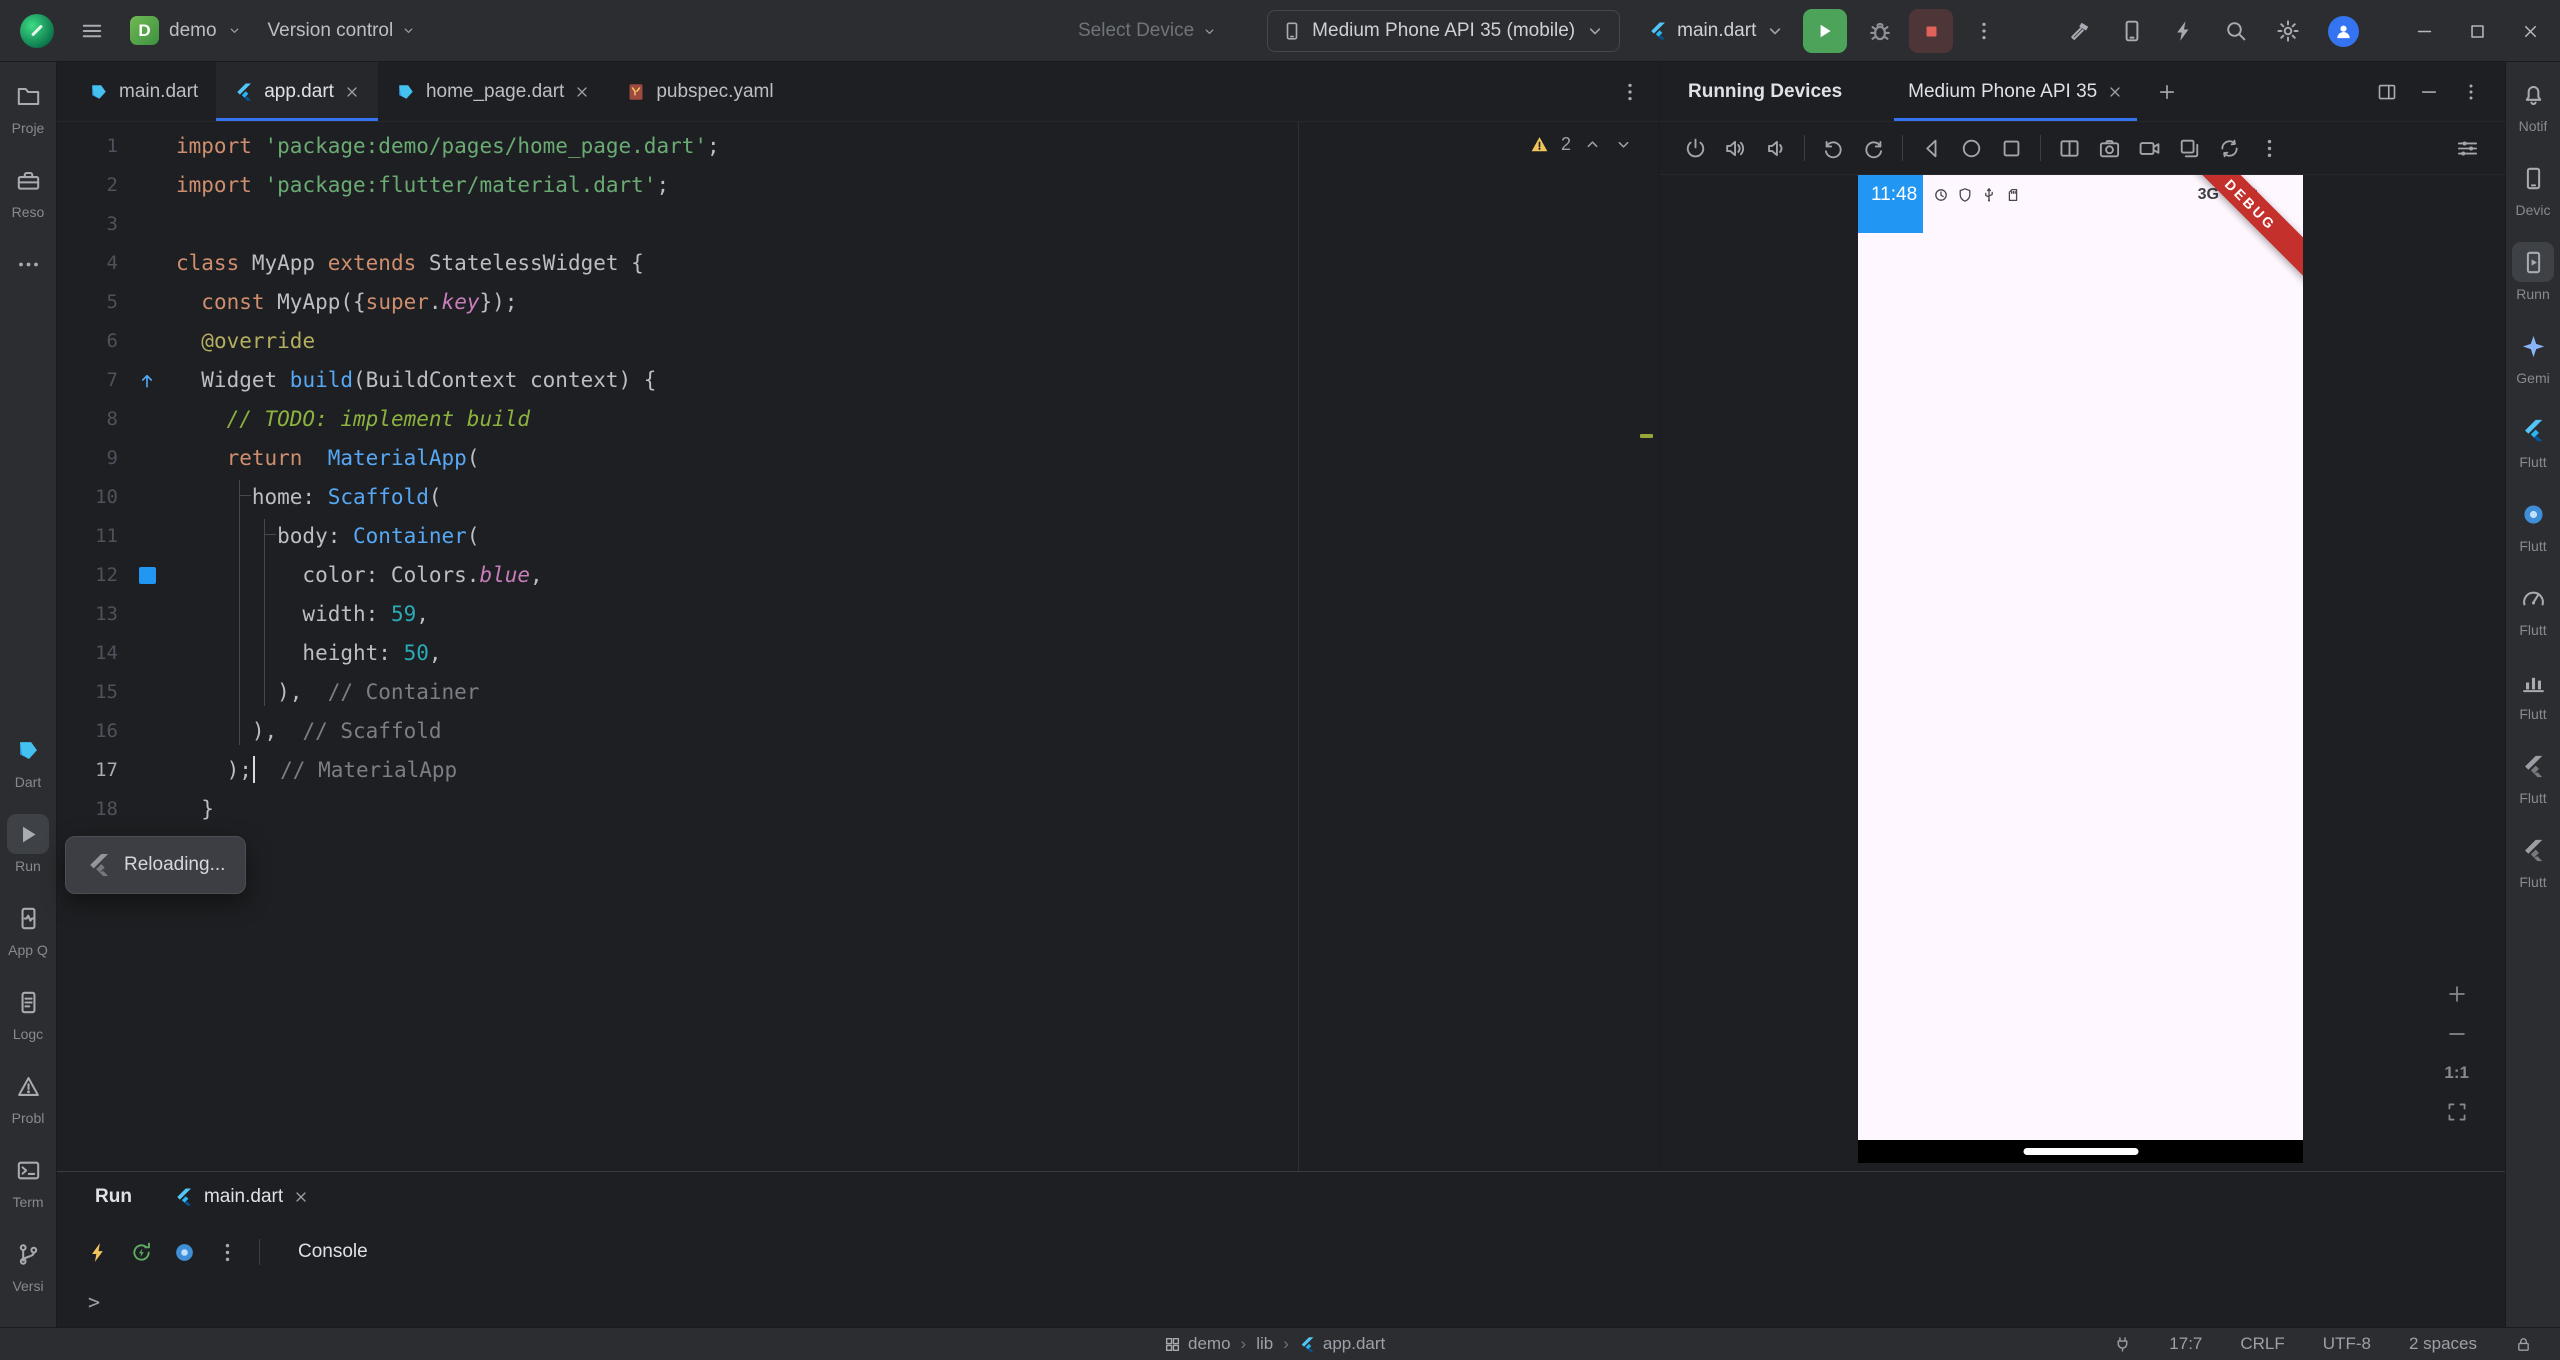 Image resolution: width=2560 pixels, height=1360 pixels. I want to click on code-line: 9 return MaterialApp(, so click(858, 458).